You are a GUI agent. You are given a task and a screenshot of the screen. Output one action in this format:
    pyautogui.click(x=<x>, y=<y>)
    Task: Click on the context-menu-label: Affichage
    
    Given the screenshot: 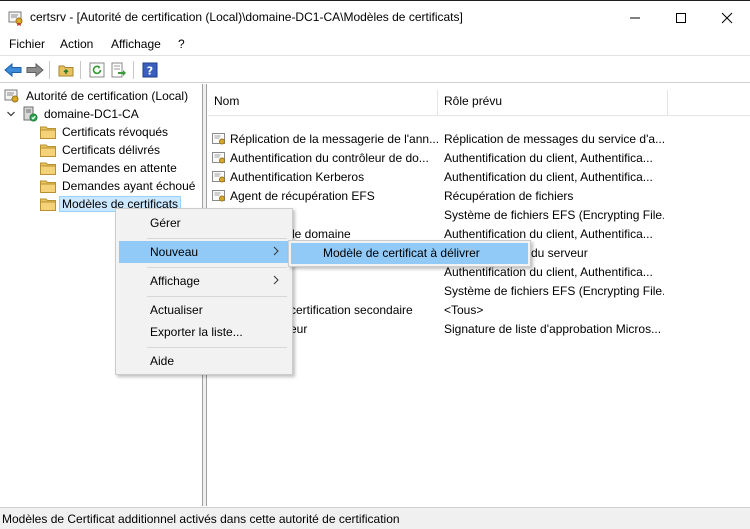 What is the action you would take?
    pyautogui.click(x=175, y=281)
    